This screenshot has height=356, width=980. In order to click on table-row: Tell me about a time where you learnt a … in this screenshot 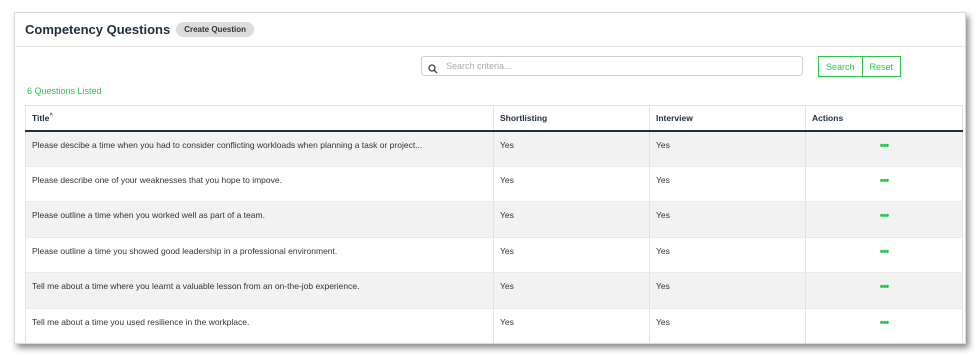, I will do `click(494, 290)`.